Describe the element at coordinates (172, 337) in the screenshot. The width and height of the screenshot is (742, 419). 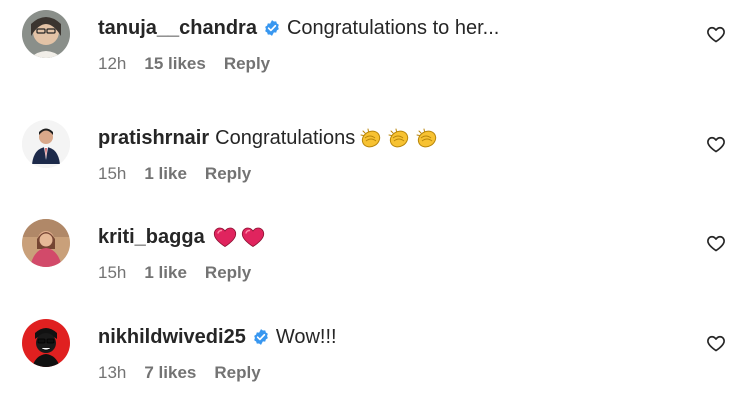
I see `comment-username: nikhildwivedi25` at that location.